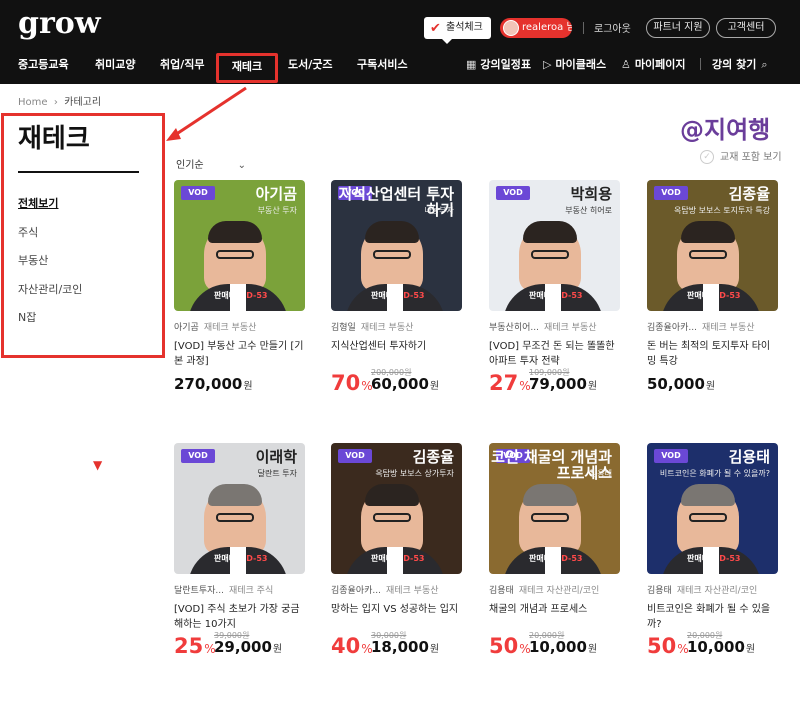 This screenshot has height=706, width=800. I want to click on thumbnail-title: 아기곰, so click(276, 194).